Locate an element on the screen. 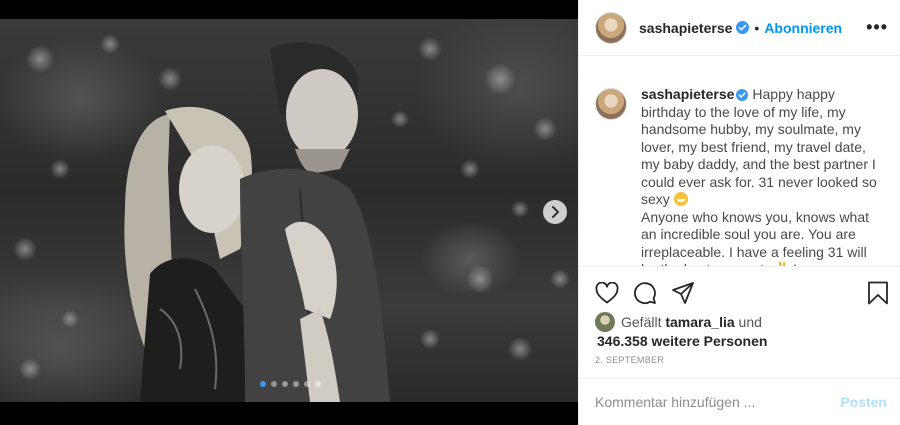  likes-count-link: 346.358 weitere Personen is located at coordinates (746, 341).